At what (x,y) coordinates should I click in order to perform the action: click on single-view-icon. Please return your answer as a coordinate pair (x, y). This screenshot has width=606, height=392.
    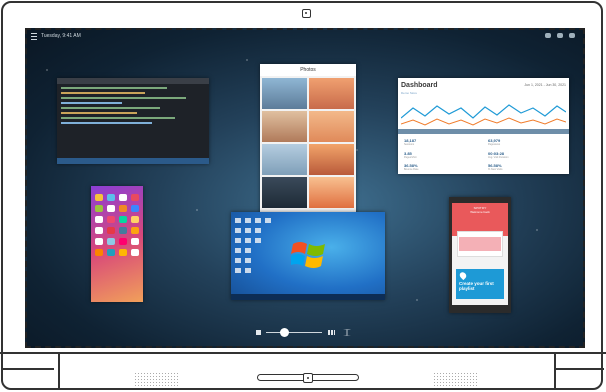
    Looking at the image, I should click on (258, 332).